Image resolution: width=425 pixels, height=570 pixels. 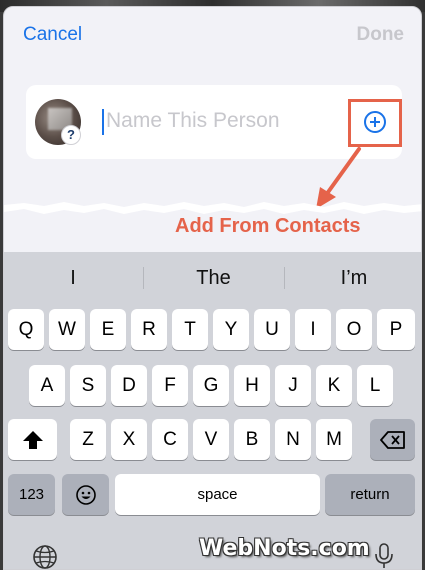 What do you see at coordinates (293, 385) in the screenshot?
I see `key-j: J` at bounding box center [293, 385].